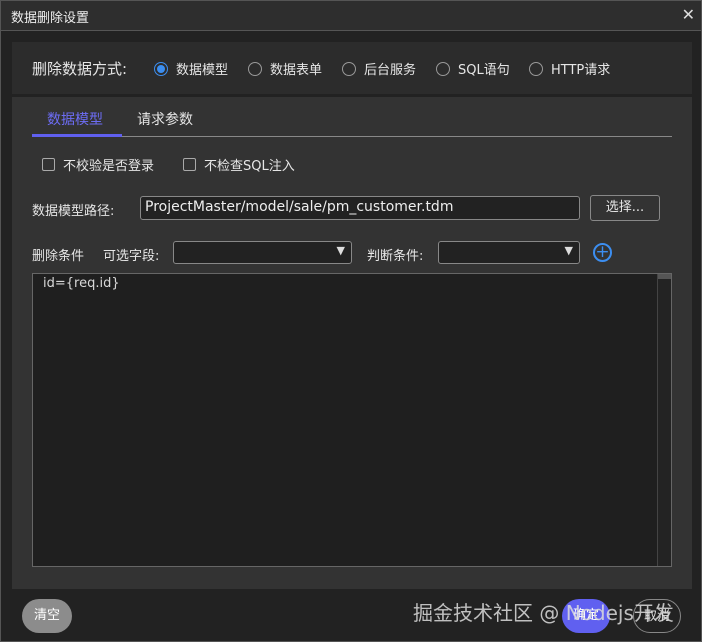 This screenshot has width=702, height=642. Describe the element at coordinates (58, 256) in the screenshot. I see `conditions-label: 删除条件` at that location.